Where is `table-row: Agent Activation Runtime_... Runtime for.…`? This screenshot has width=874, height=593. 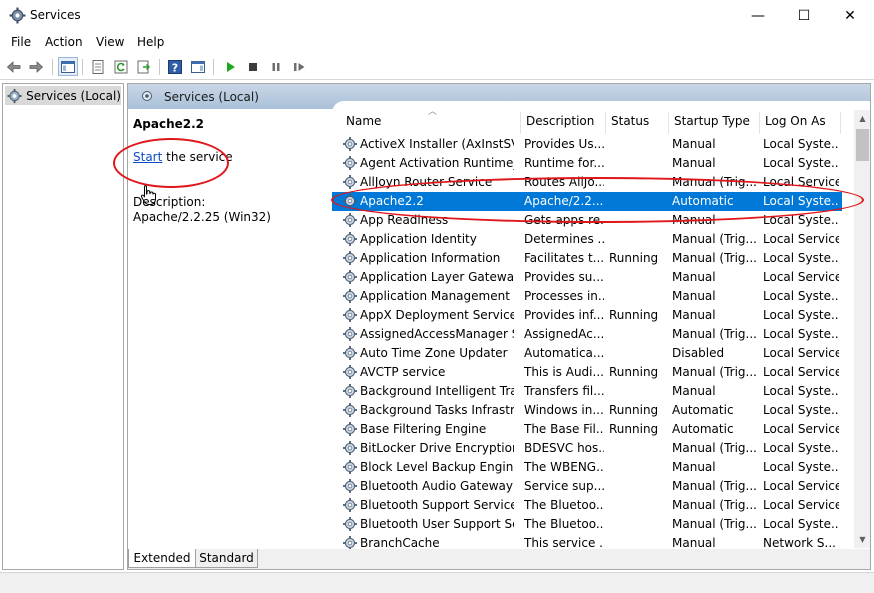 table-row: Agent Activation Runtime_... Runtime for.… is located at coordinates (587, 163).